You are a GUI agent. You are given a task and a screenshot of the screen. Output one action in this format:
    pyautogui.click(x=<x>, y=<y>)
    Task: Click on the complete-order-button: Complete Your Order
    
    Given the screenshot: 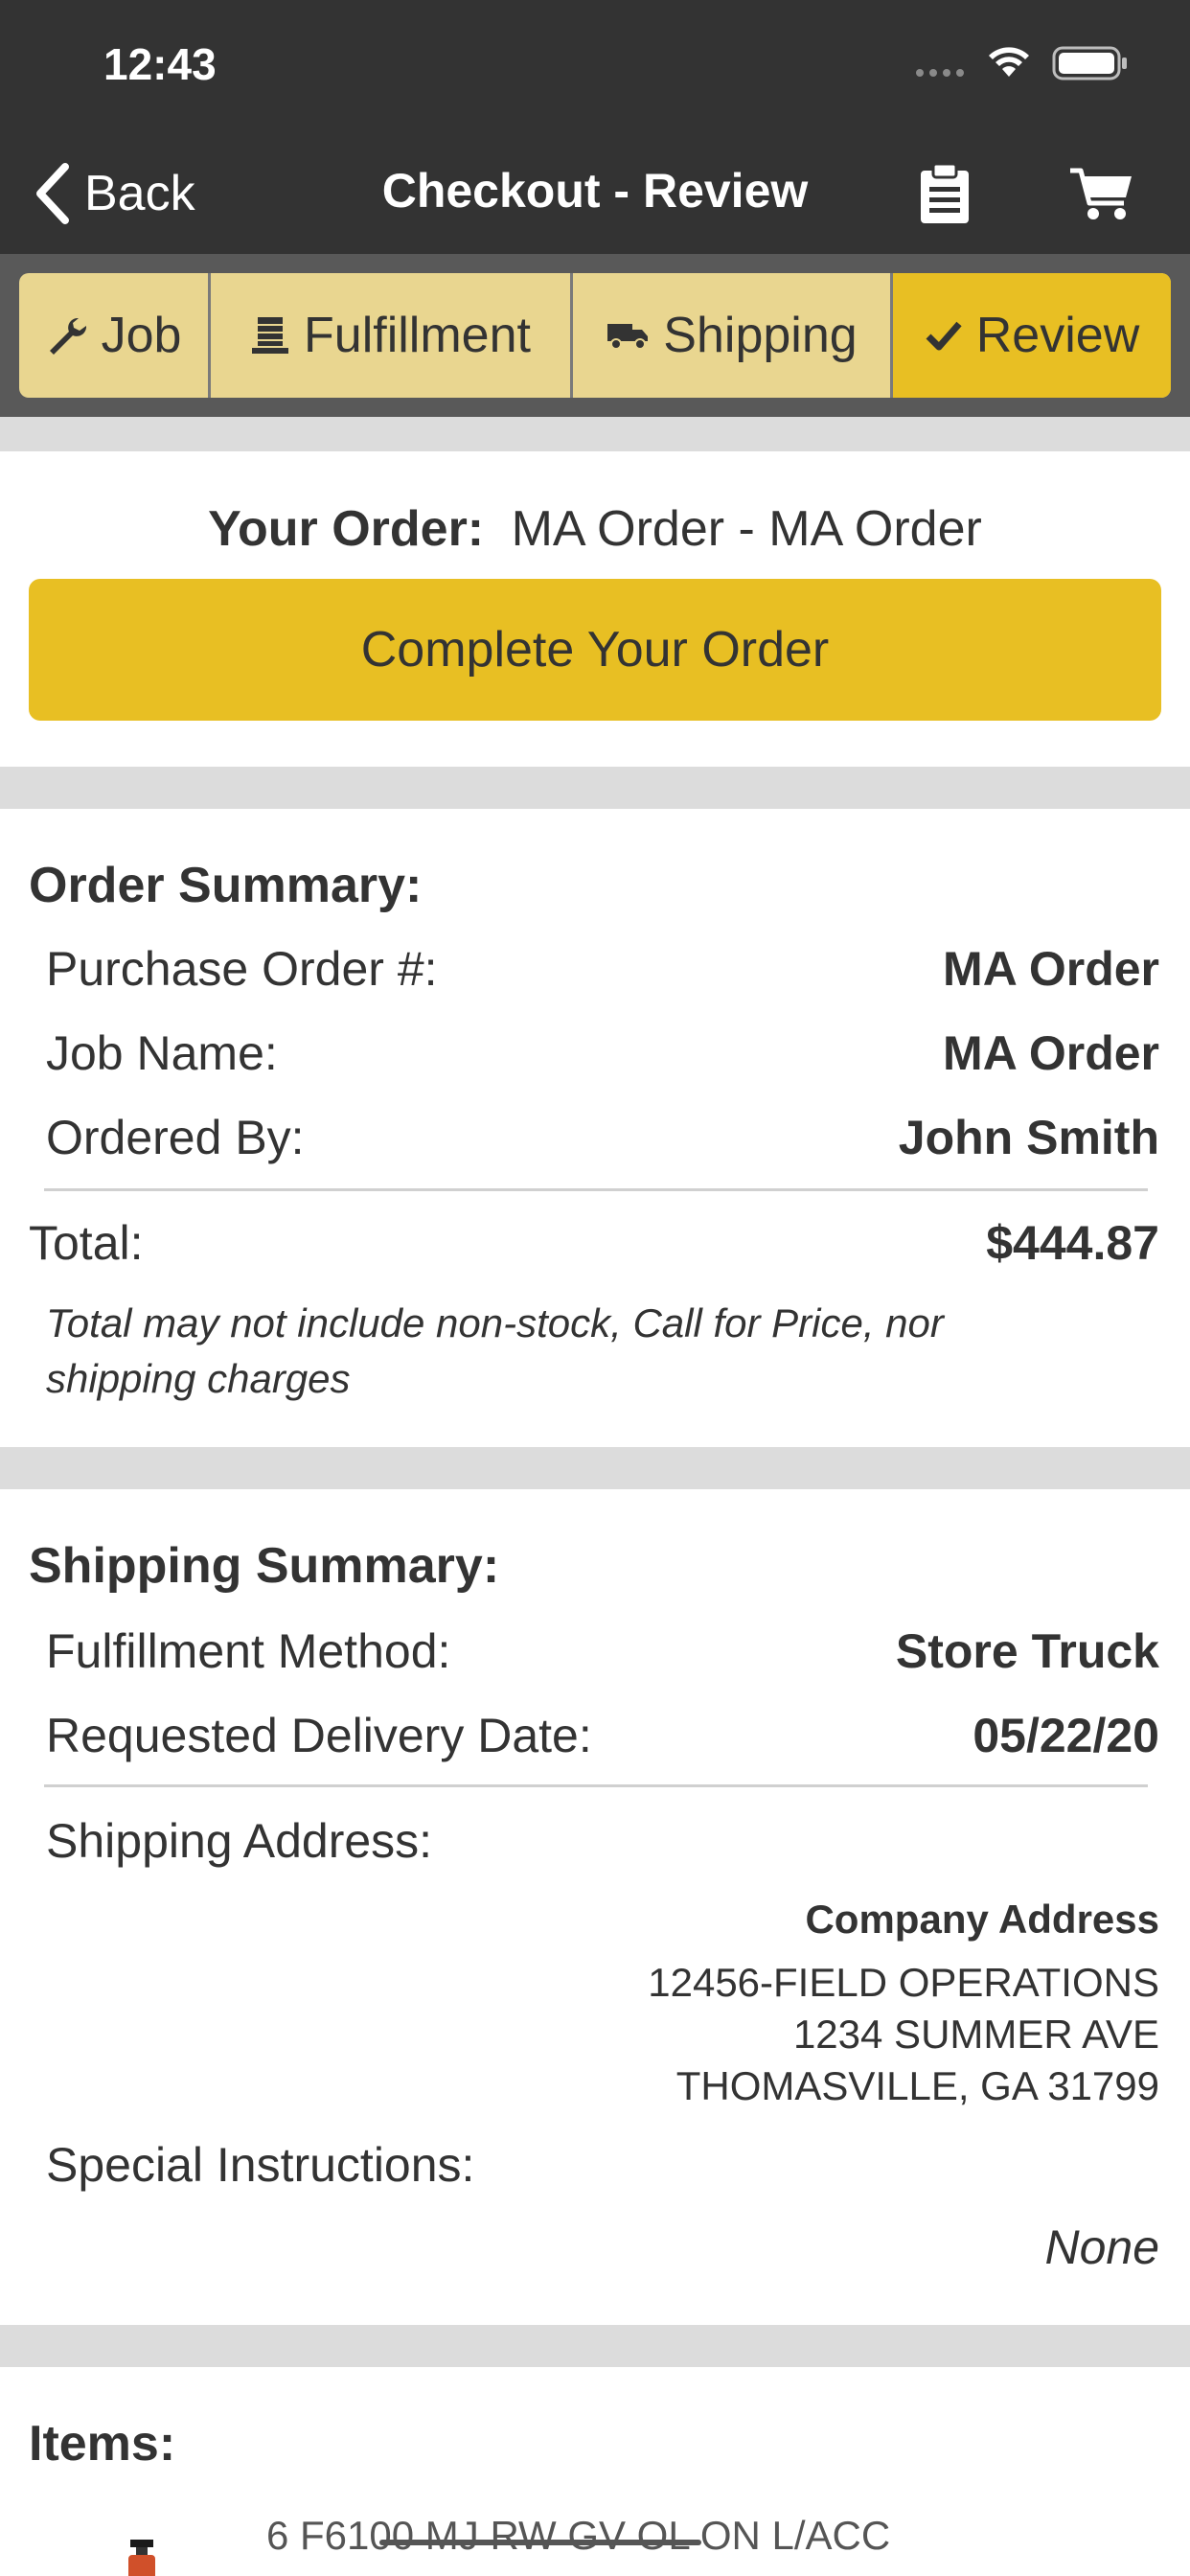 What is the action you would take?
    pyautogui.click(x=595, y=650)
    